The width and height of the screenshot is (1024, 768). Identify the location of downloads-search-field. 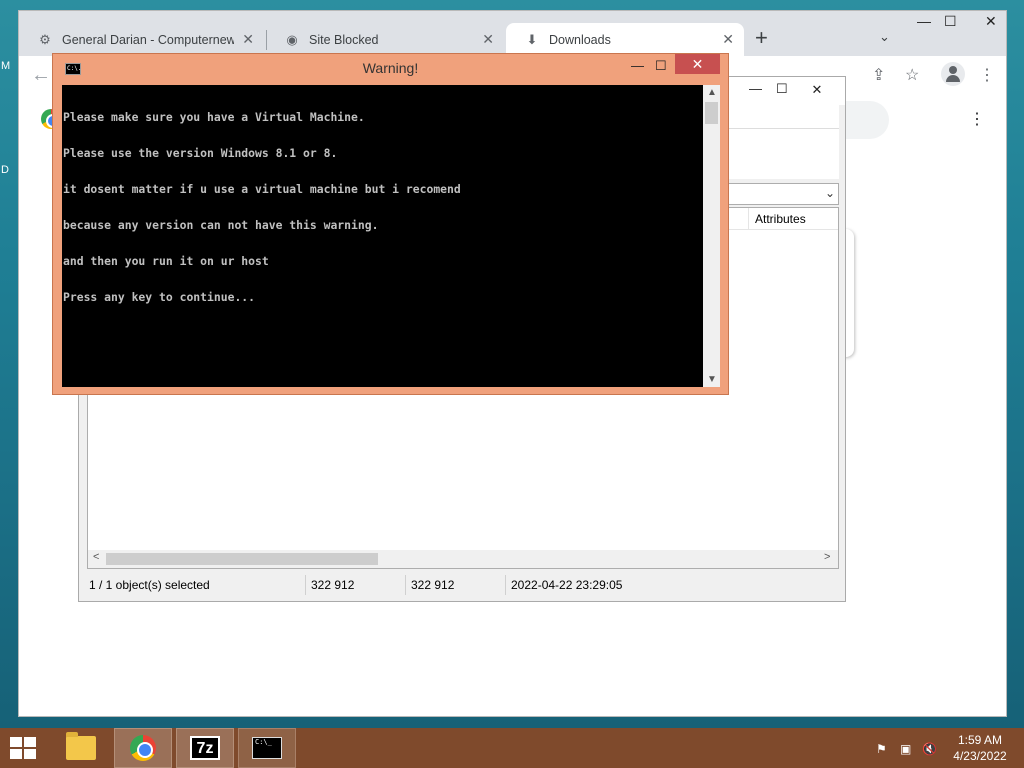
(864, 120).